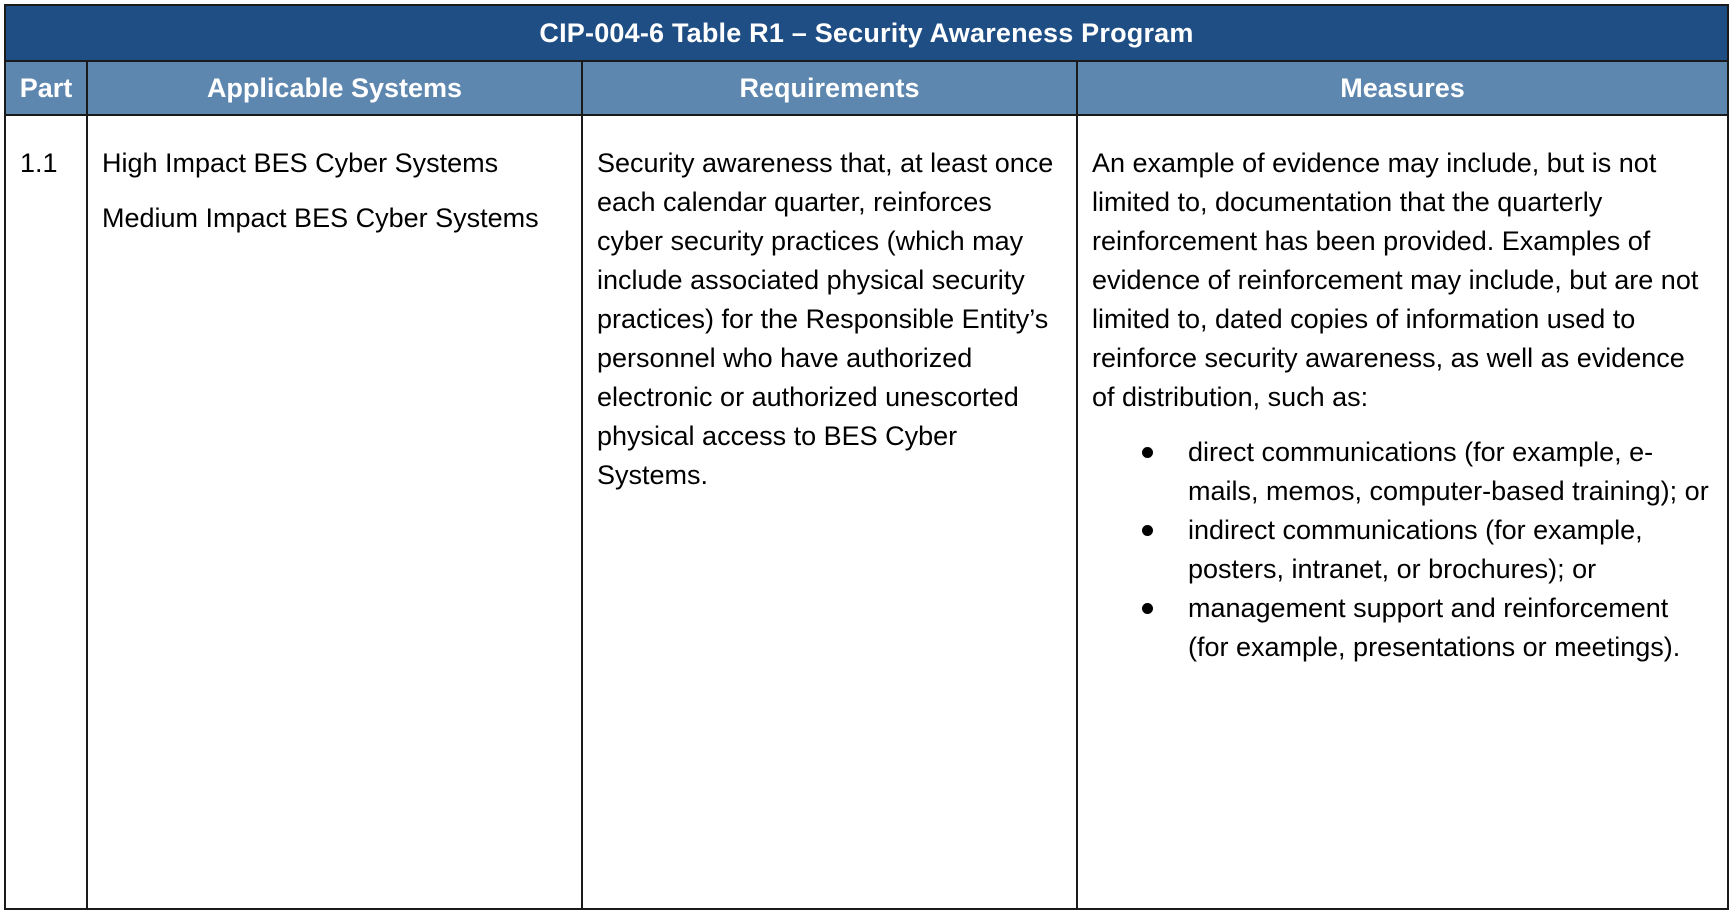  I want to click on part-number: 1.1, so click(46, 512).